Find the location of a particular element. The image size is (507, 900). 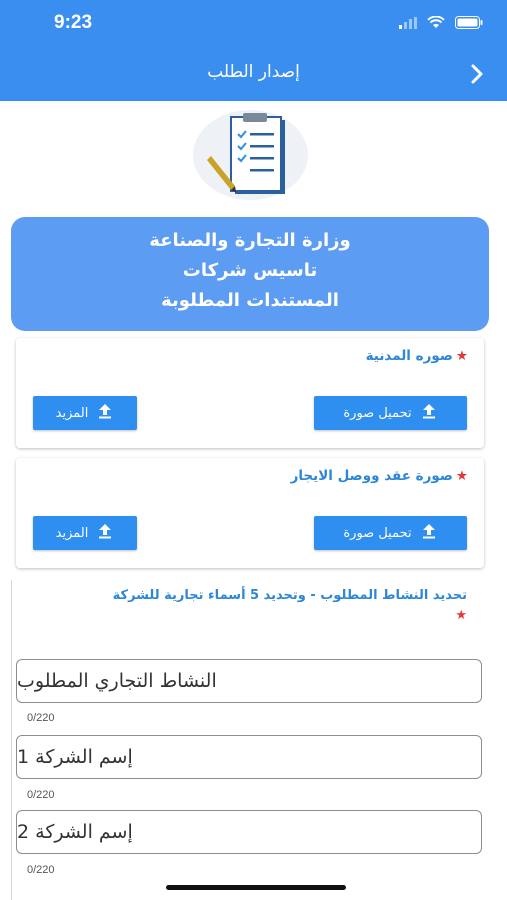

civil-id-section: ★صوره المدنية تحميل صورة المزيد is located at coordinates (250, 393).